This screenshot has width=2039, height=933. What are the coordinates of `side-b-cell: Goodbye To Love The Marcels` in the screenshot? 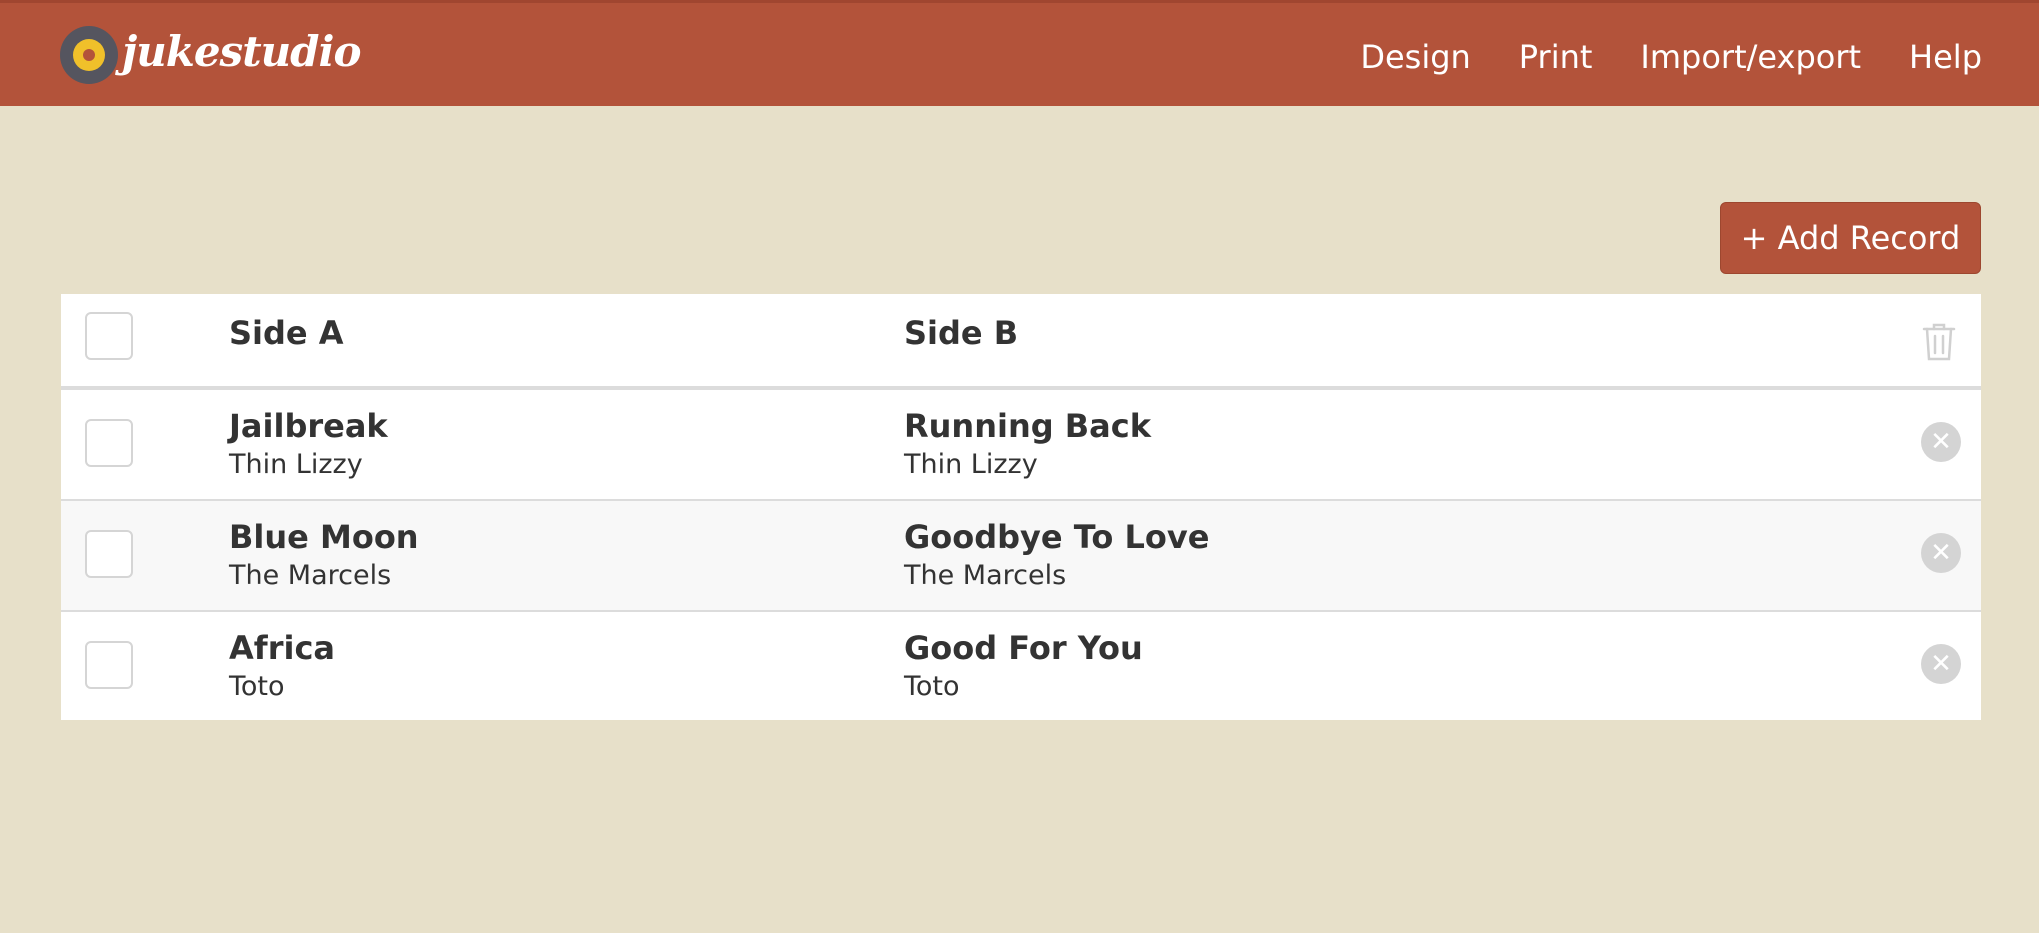 It's located at (1056, 556).